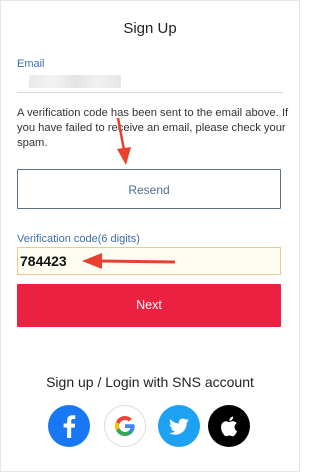 The height and width of the screenshot is (472, 320). I want to click on apple-icon, so click(229, 426).